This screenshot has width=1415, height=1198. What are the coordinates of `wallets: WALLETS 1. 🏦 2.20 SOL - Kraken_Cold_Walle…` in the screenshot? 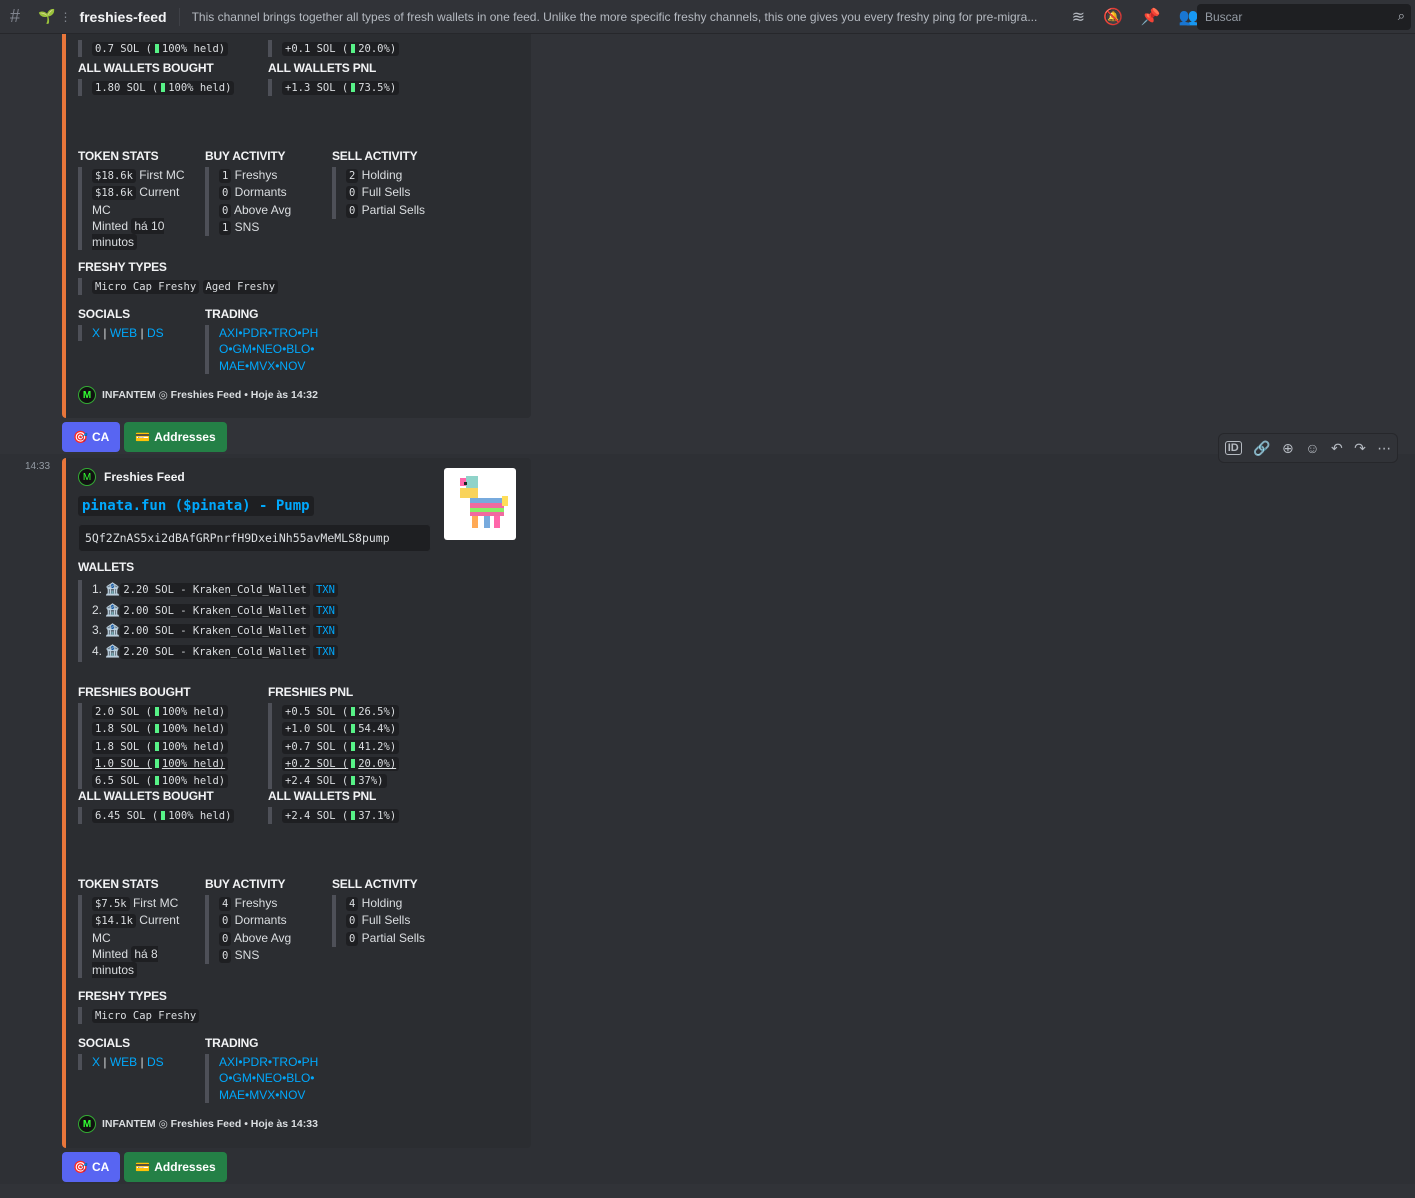 It's located at (297, 611).